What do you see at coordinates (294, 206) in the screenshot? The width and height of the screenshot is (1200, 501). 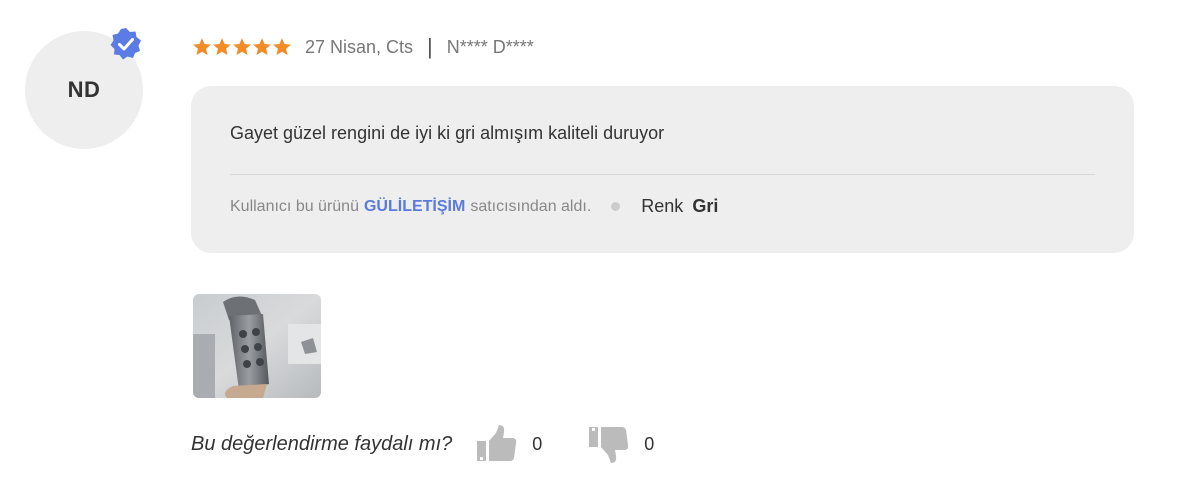 I see `seller-info-prefix: Kullanıcı bu ürünü` at bounding box center [294, 206].